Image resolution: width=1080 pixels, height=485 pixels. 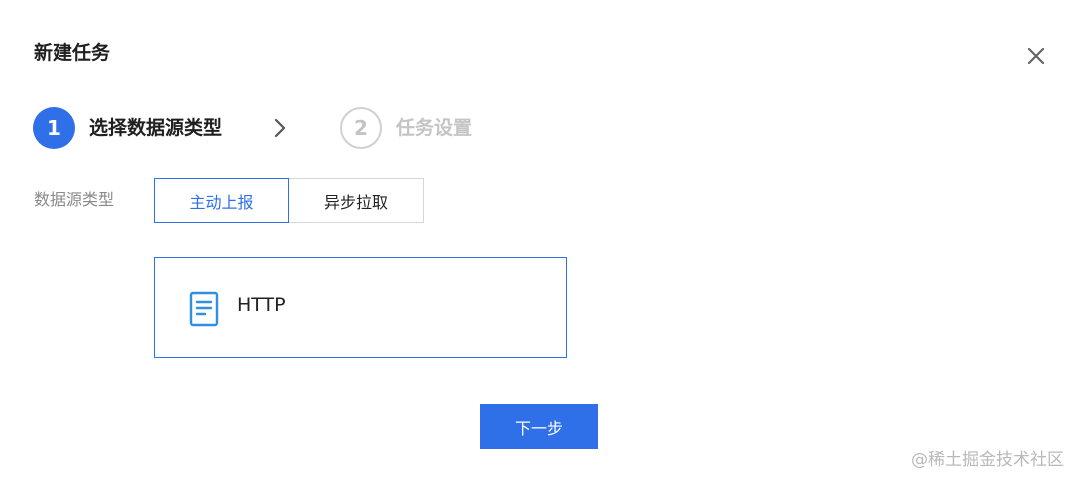 I want to click on option-active-report: 主动上报, so click(x=221, y=200).